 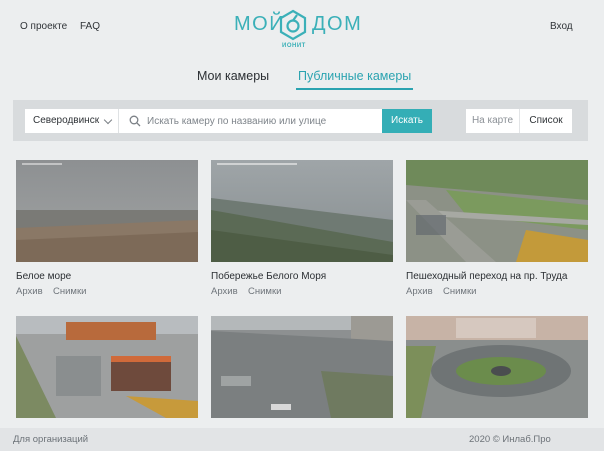 I want to click on tab-public-cameras: Публичные камеры, so click(x=354, y=76).